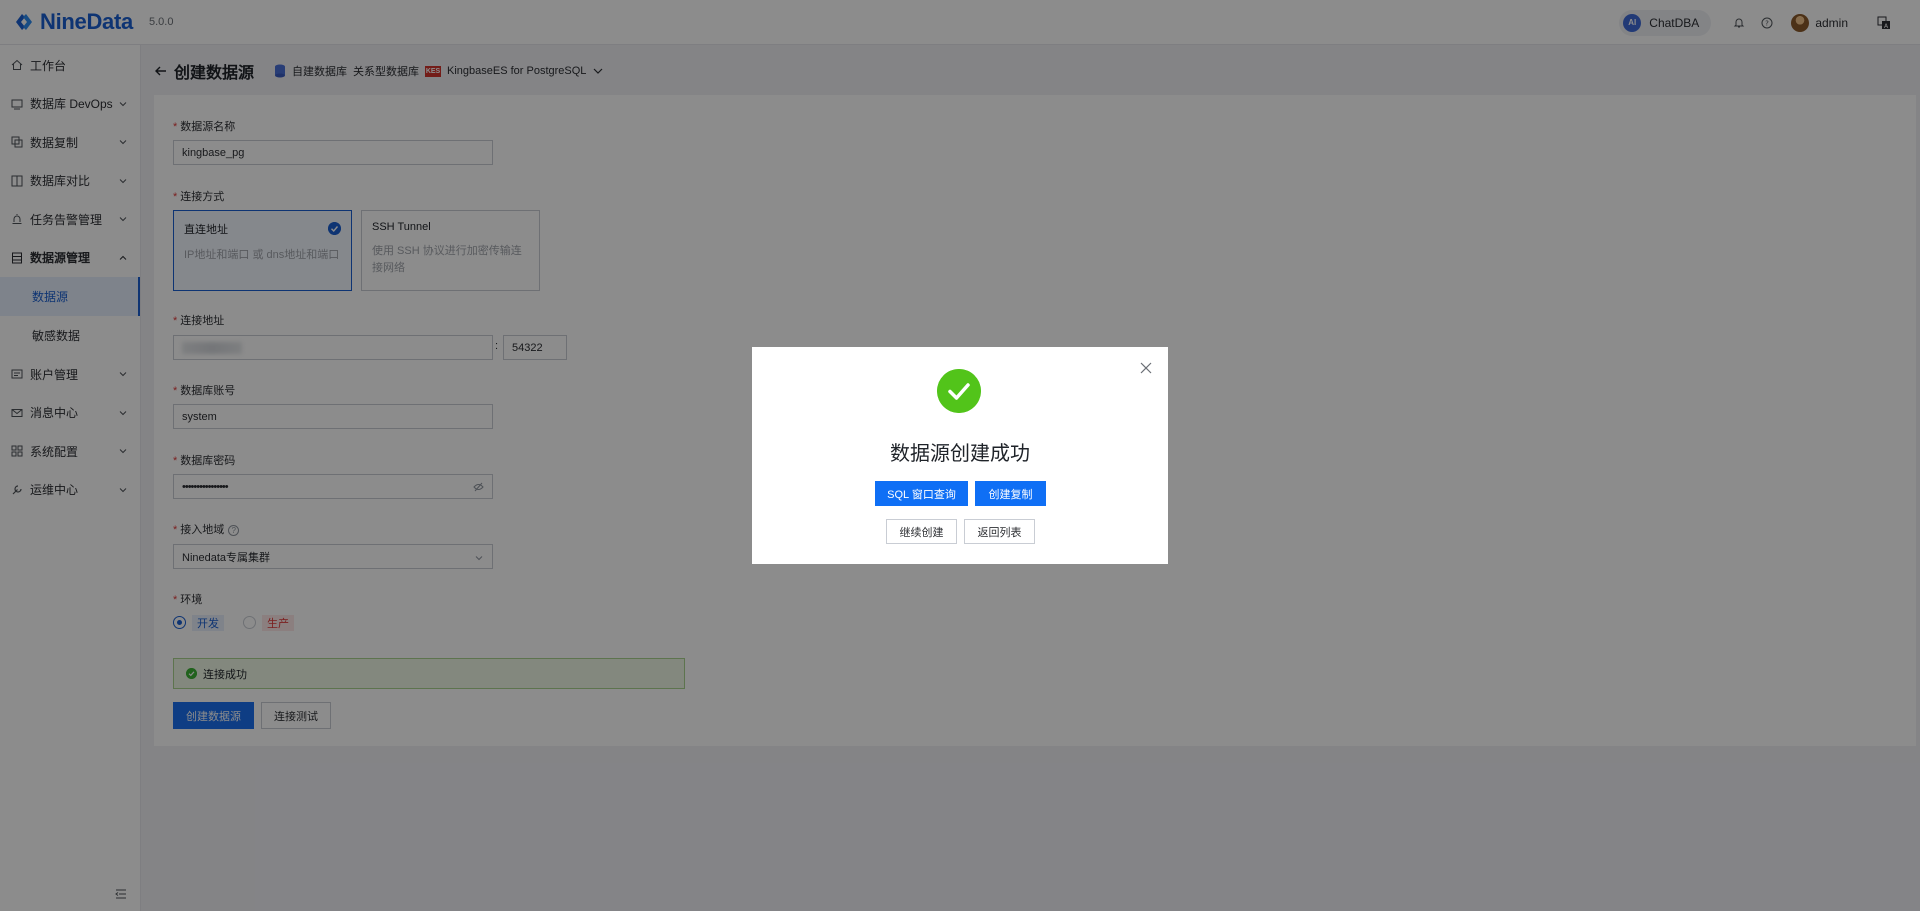 The height and width of the screenshot is (911, 1920). I want to click on continue-create-button: 继续创建, so click(921, 531).